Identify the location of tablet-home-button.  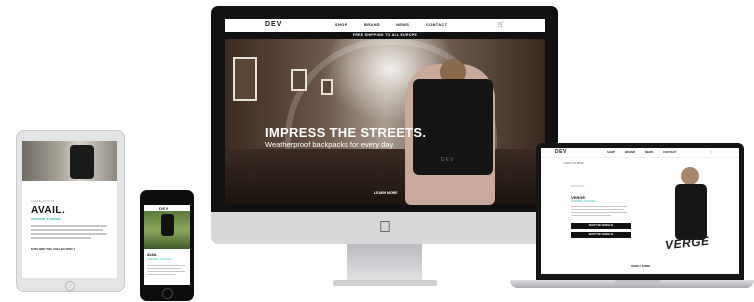
(70, 286).